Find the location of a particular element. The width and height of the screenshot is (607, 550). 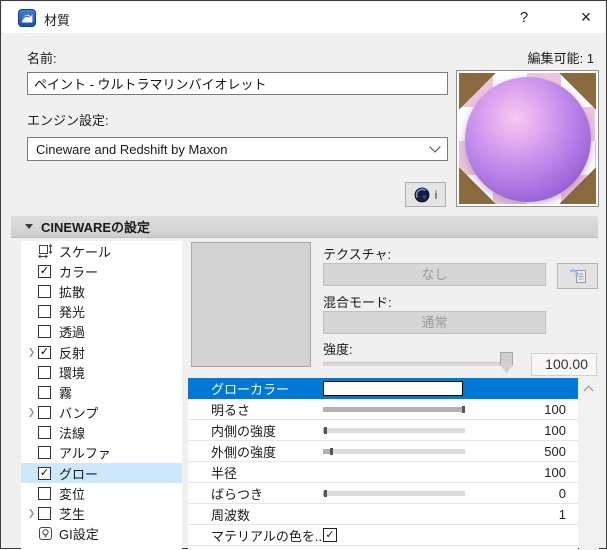

glow-color-swatch is located at coordinates (393, 388).